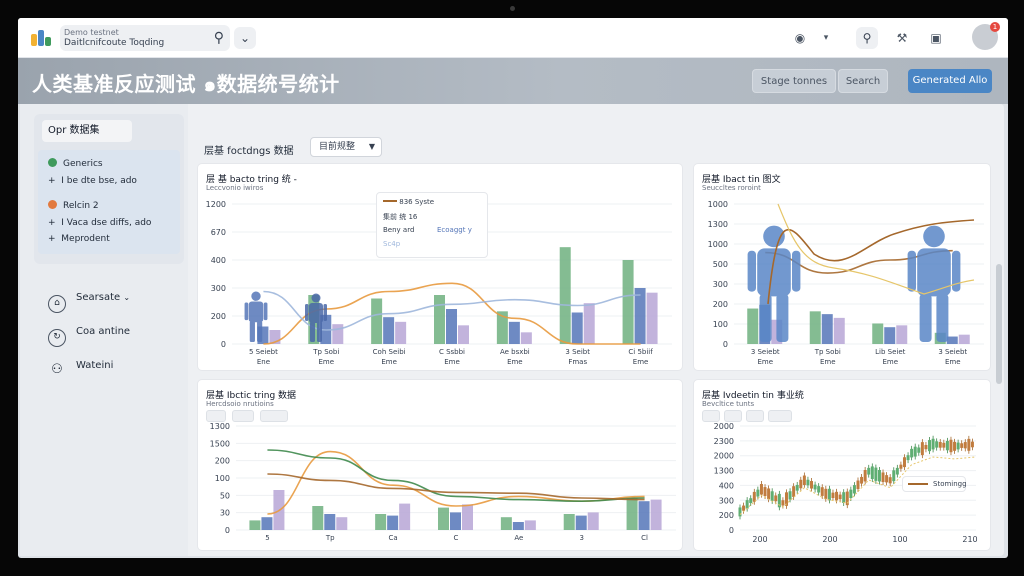 This screenshot has width=1024, height=576. I want to click on search-button: Search, so click(863, 81).